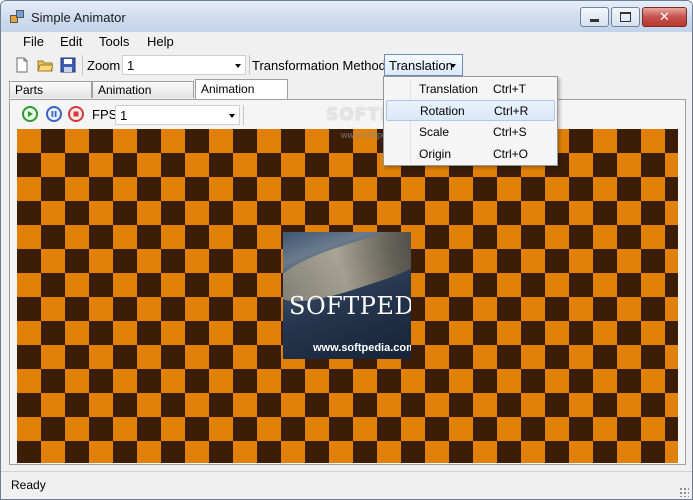 The image size is (693, 500). Describe the element at coordinates (684, 492) in the screenshot. I see `resize-grip-icon` at that location.